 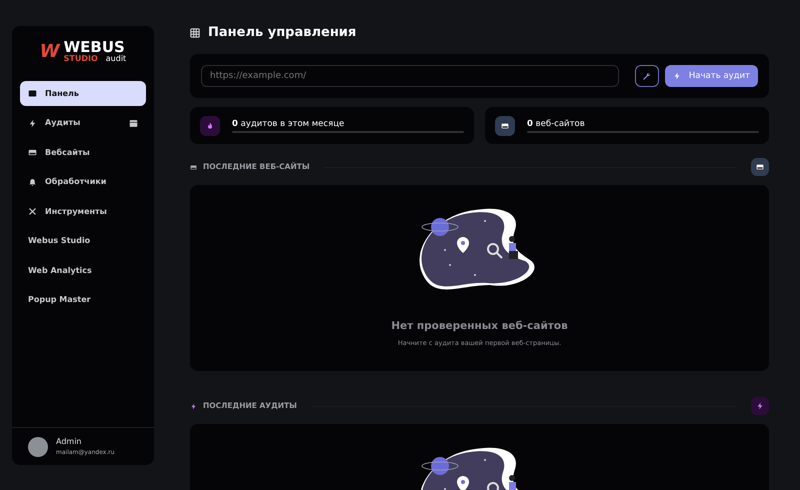 I want to click on stat-text: 0 аудитов в этом месяце, so click(x=289, y=124).